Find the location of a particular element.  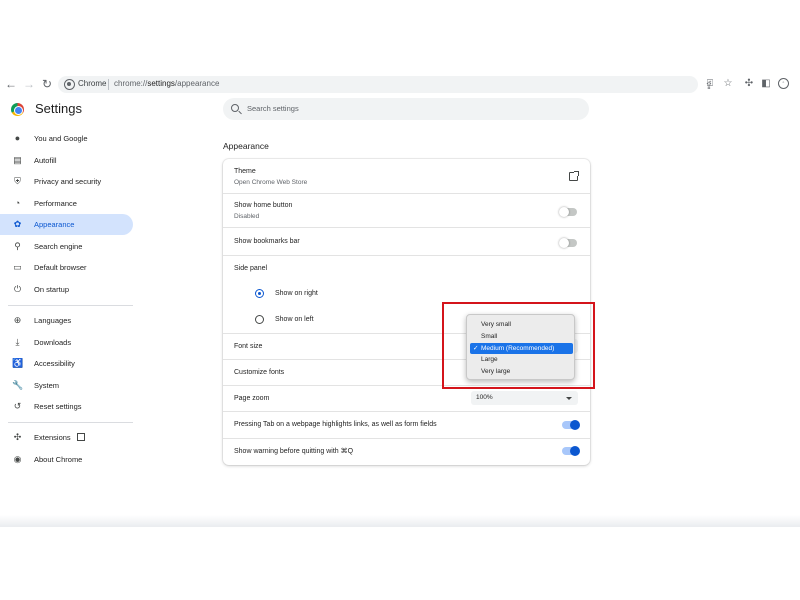

home-button-row: Show home button Disabled is located at coordinates (406, 210).